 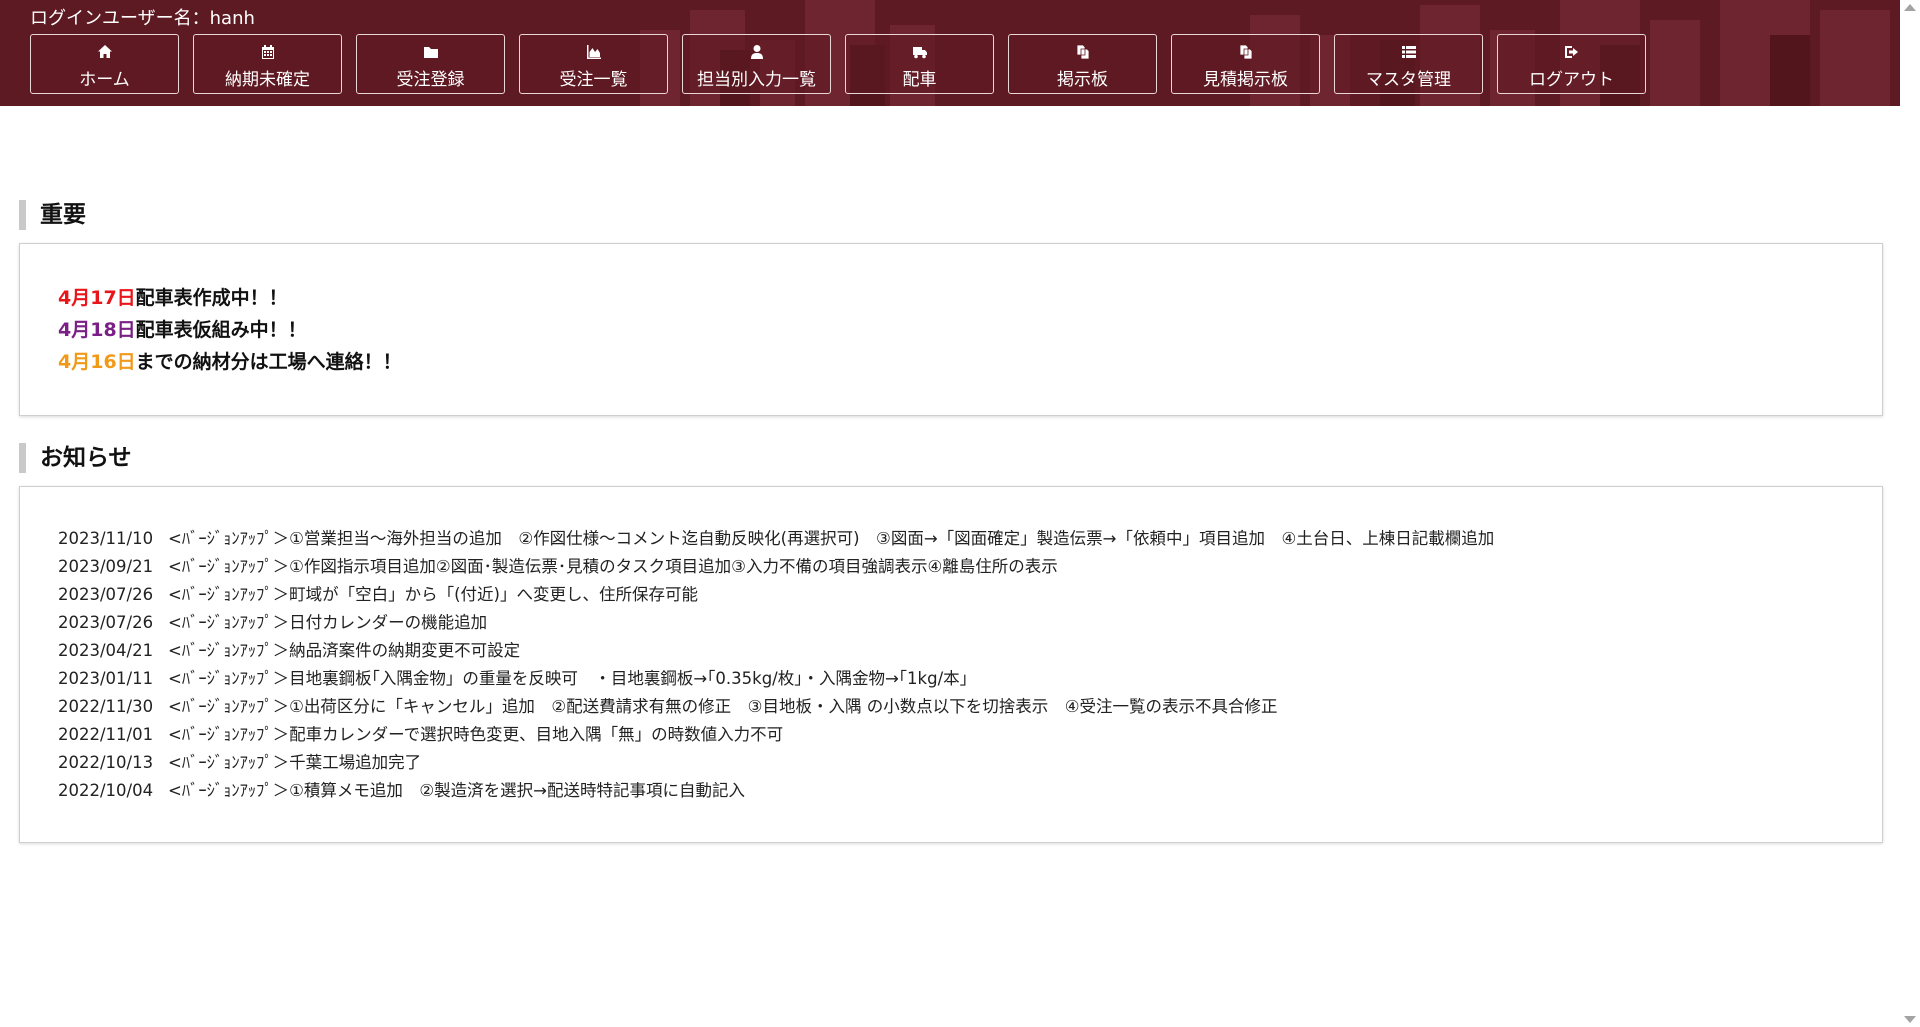 What do you see at coordinates (97, 362) in the screenshot?
I see `important-date: 4月16日` at bounding box center [97, 362].